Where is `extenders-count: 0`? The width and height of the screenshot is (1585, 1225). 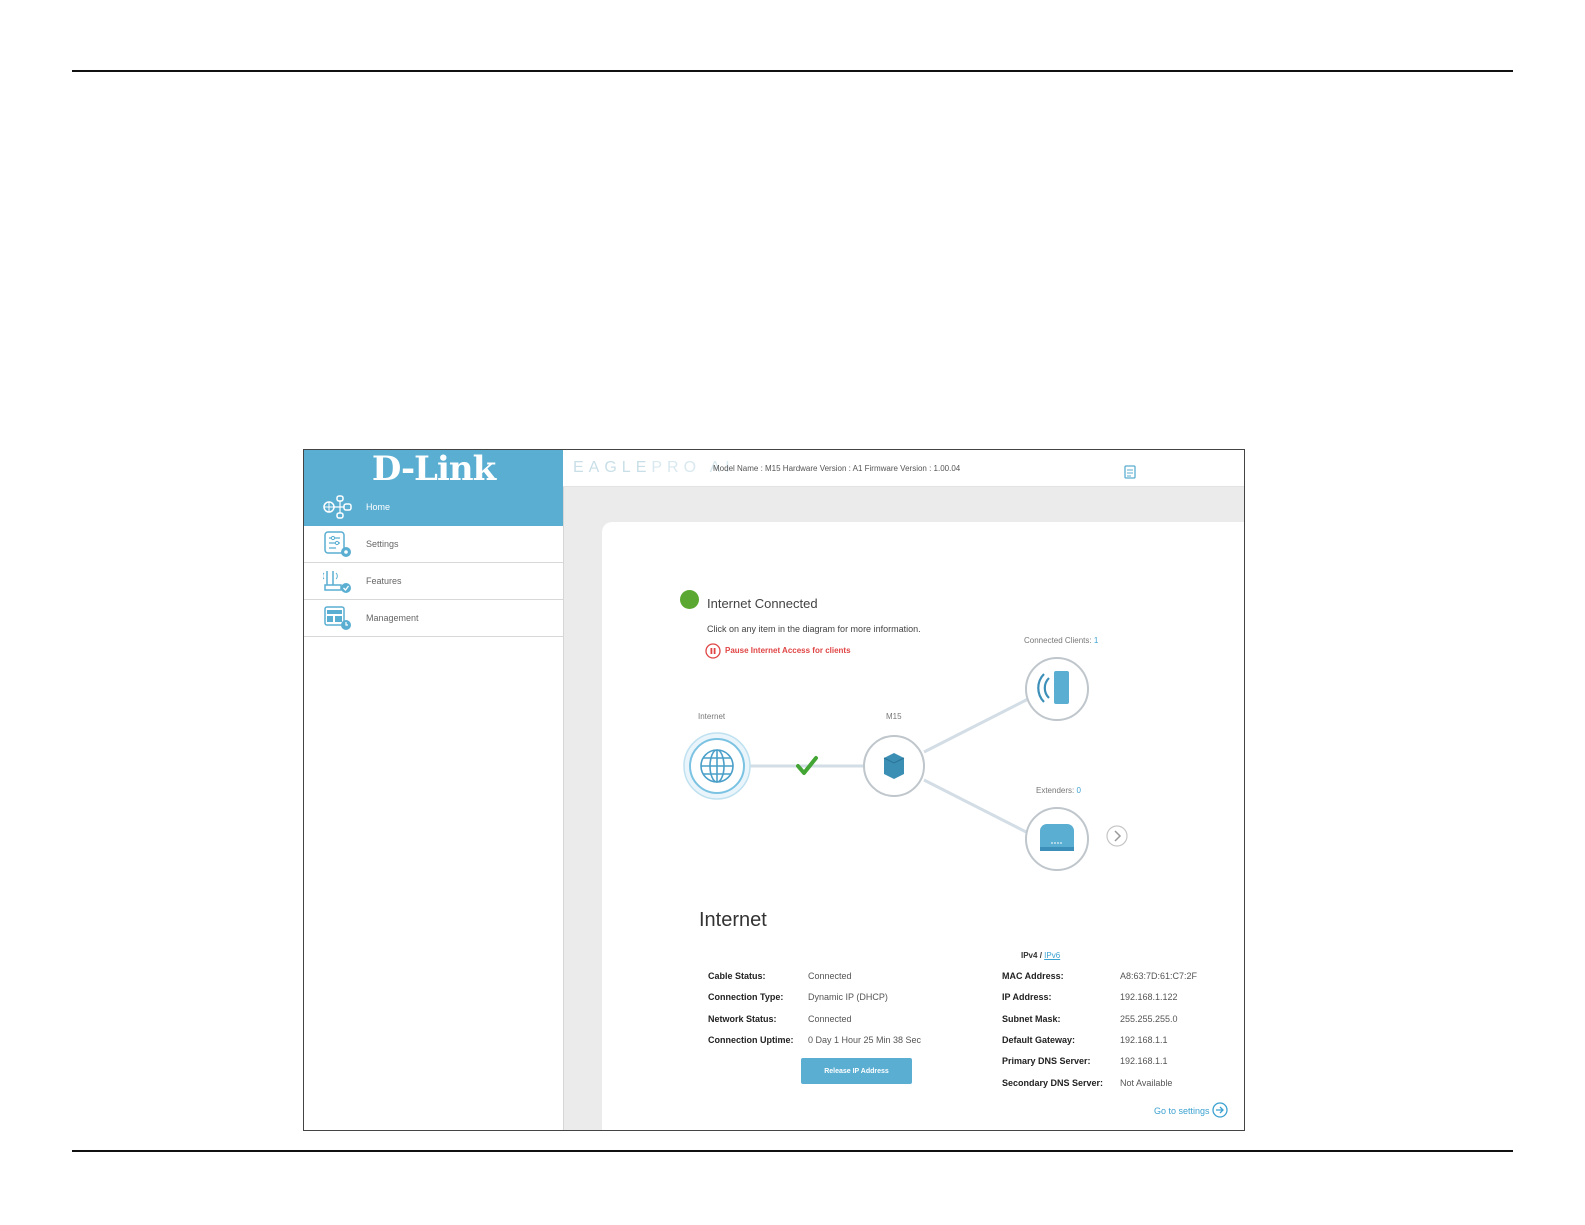 extenders-count: 0 is located at coordinates (1078, 790).